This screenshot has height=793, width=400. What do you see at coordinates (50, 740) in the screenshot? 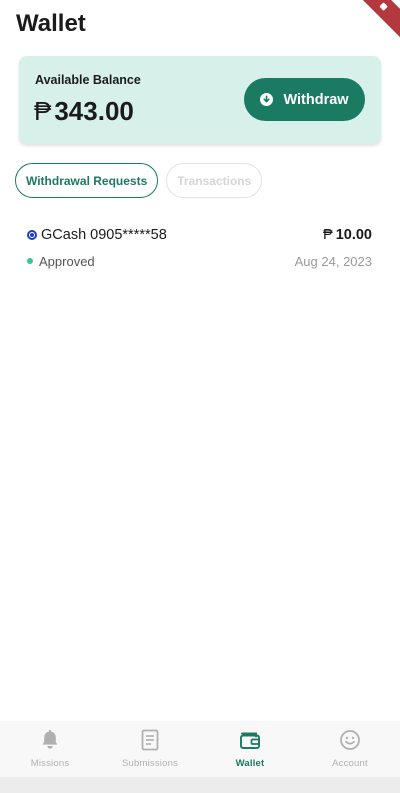
I see `bell-icon` at bounding box center [50, 740].